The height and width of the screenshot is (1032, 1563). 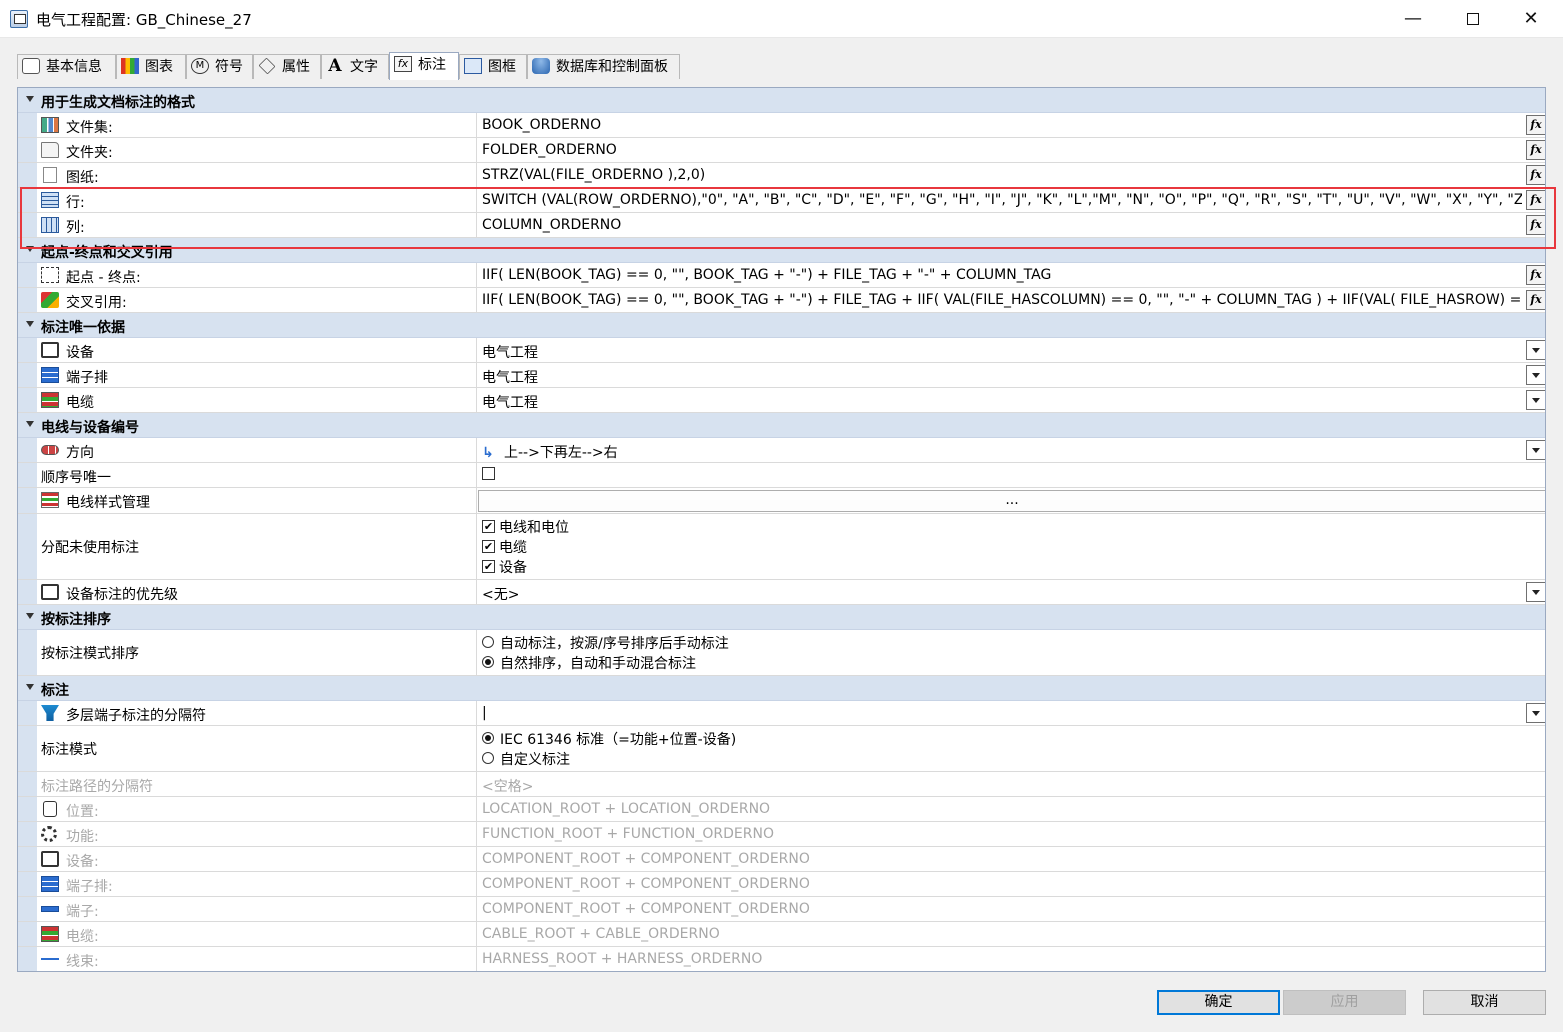 I want to click on prop-row-tag-mode: 标注模式 IEC 61346 标准（=功能+位置-设备) 自定义标注, so click(x=781, y=749).